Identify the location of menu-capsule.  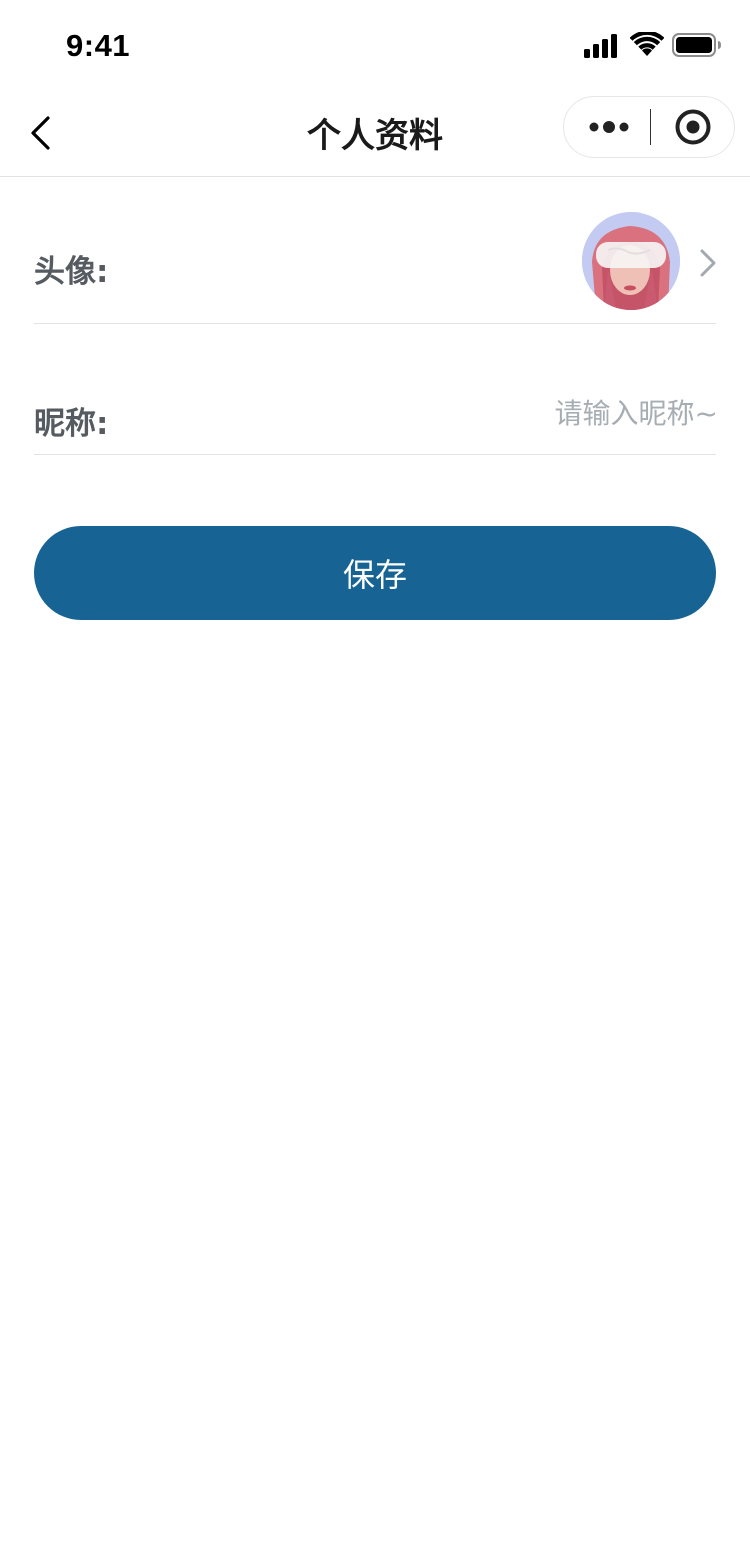
(649, 127).